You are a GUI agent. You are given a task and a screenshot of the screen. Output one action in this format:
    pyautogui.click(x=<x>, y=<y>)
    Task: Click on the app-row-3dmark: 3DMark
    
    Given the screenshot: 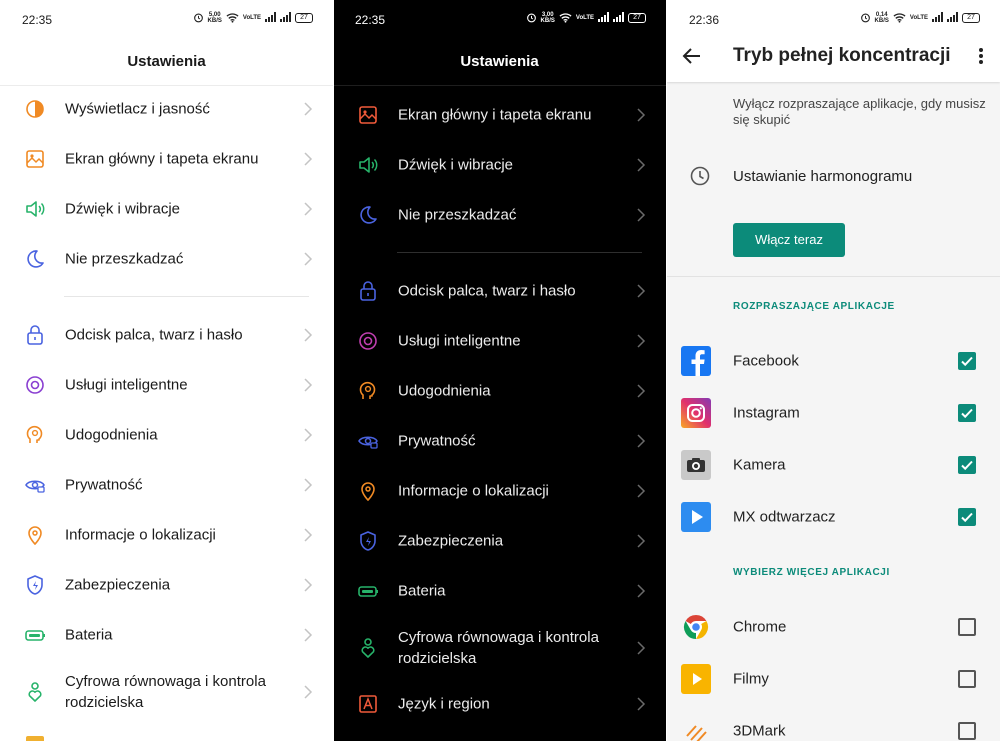 What is the action you would take?
    pyautogui.click(x=833, y=723)
    